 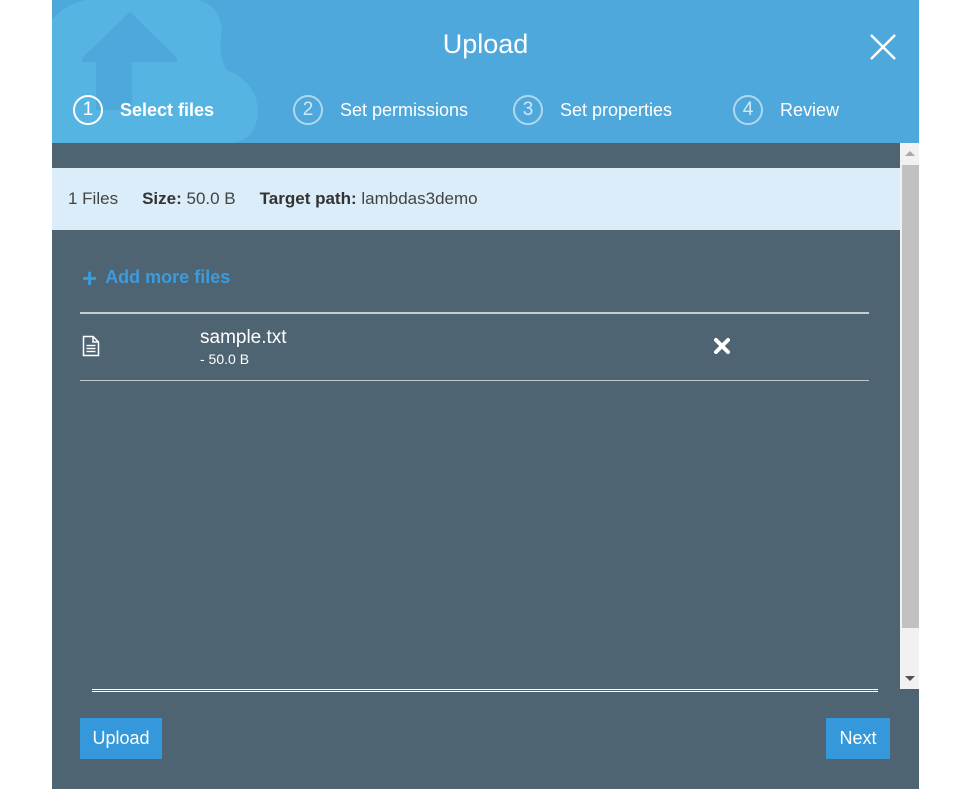 I want to click on step-label: Set permissions, so click(x=404, y=109).